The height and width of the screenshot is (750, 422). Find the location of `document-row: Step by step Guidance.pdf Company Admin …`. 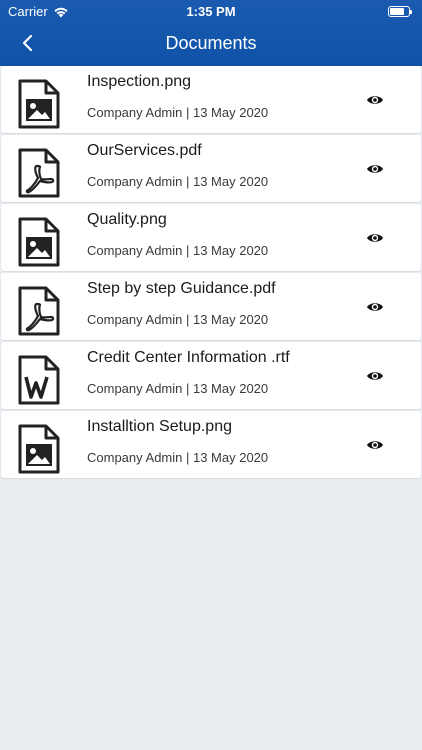

document-row: Step by step Guidance.pdf Company Admin … is located at coordinates (211, 306).